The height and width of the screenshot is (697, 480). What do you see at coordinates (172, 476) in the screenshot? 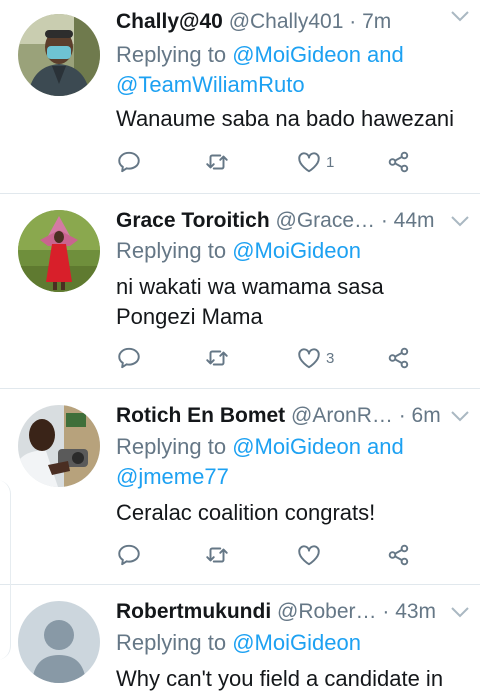
I see `mention-link: @jmeme77` at bounding box center [172, 476].